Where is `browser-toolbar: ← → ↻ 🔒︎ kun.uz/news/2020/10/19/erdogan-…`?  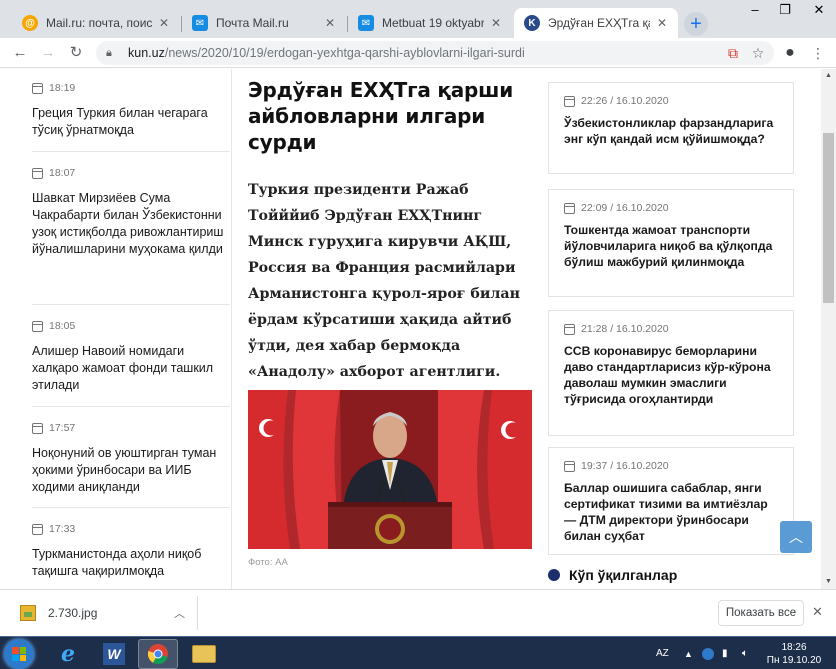 browser-toolbar: ← → ↻ 🔒︎ kun.uz/news/2020/10/19/erdogan-… is located at coordinates (418, 53).